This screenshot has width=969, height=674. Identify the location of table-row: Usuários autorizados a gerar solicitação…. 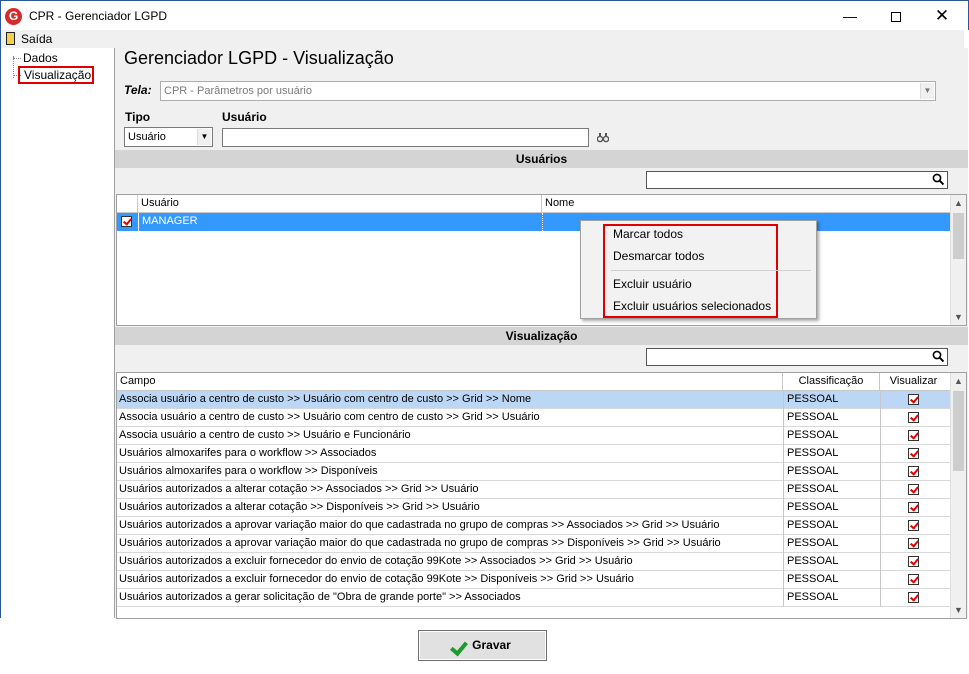
(534, 598).